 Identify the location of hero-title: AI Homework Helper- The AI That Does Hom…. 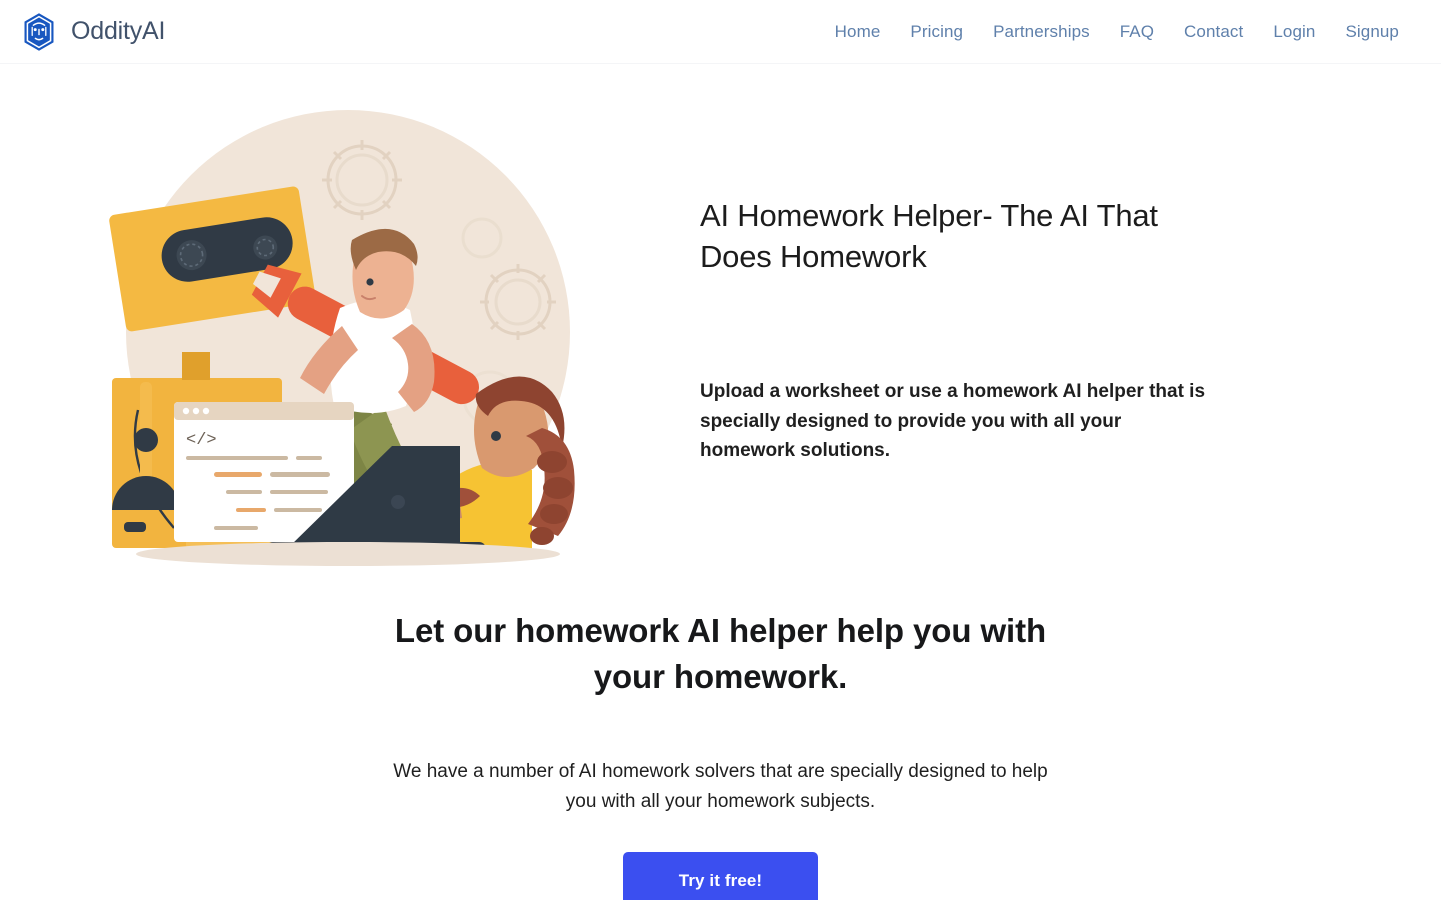
(929, 236).